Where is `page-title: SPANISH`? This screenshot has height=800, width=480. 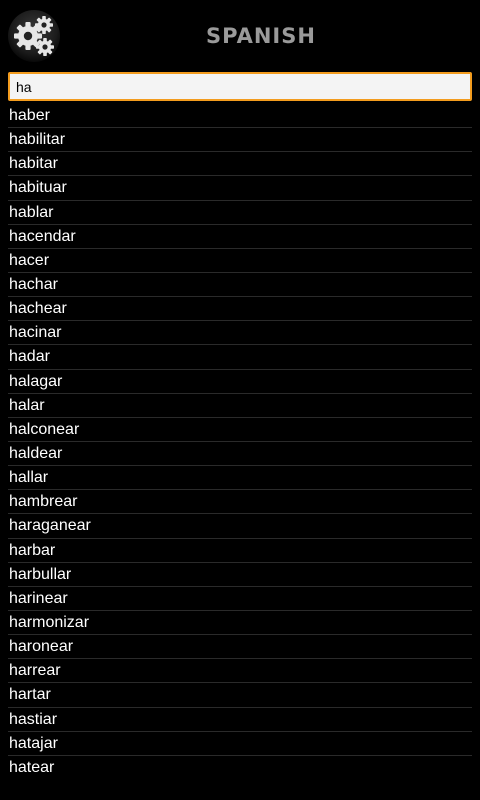 page-title: SPANISH is located at coordinates (261, 36).